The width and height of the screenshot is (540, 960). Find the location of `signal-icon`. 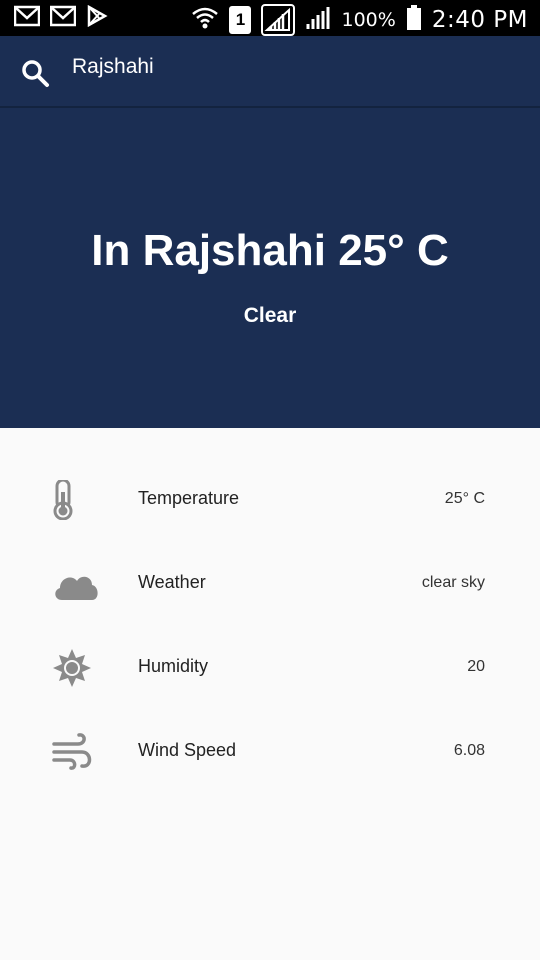

signal-icon is located at coordinates (278, 20).